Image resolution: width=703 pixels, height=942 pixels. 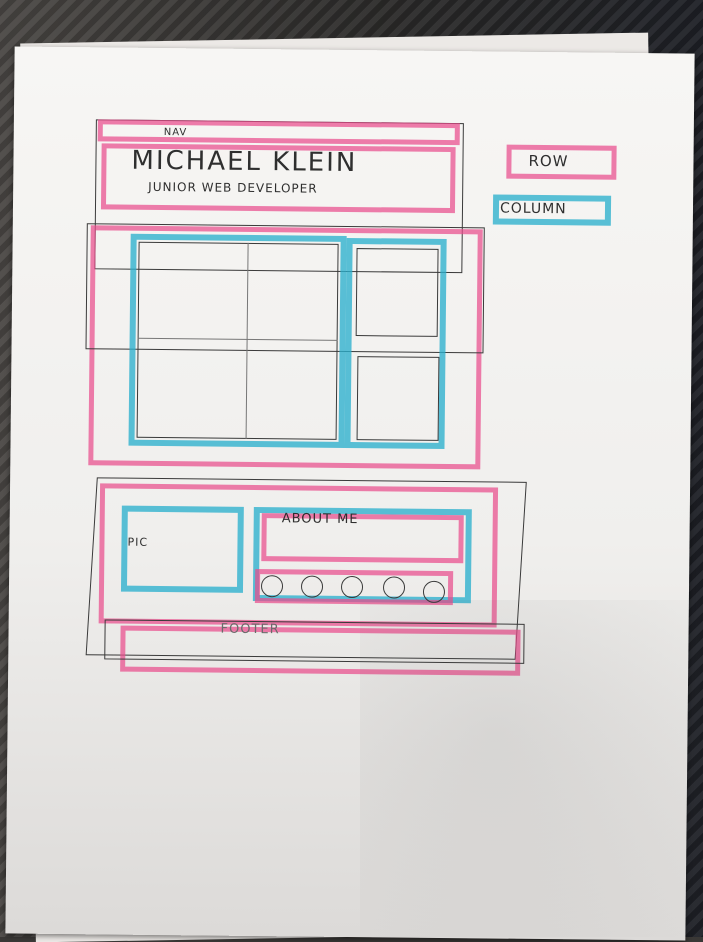 What do you see at coordinates (398, 398) in the screenshot?
I see `gallery-side-box-bottom` at bounding box center [398, 398].